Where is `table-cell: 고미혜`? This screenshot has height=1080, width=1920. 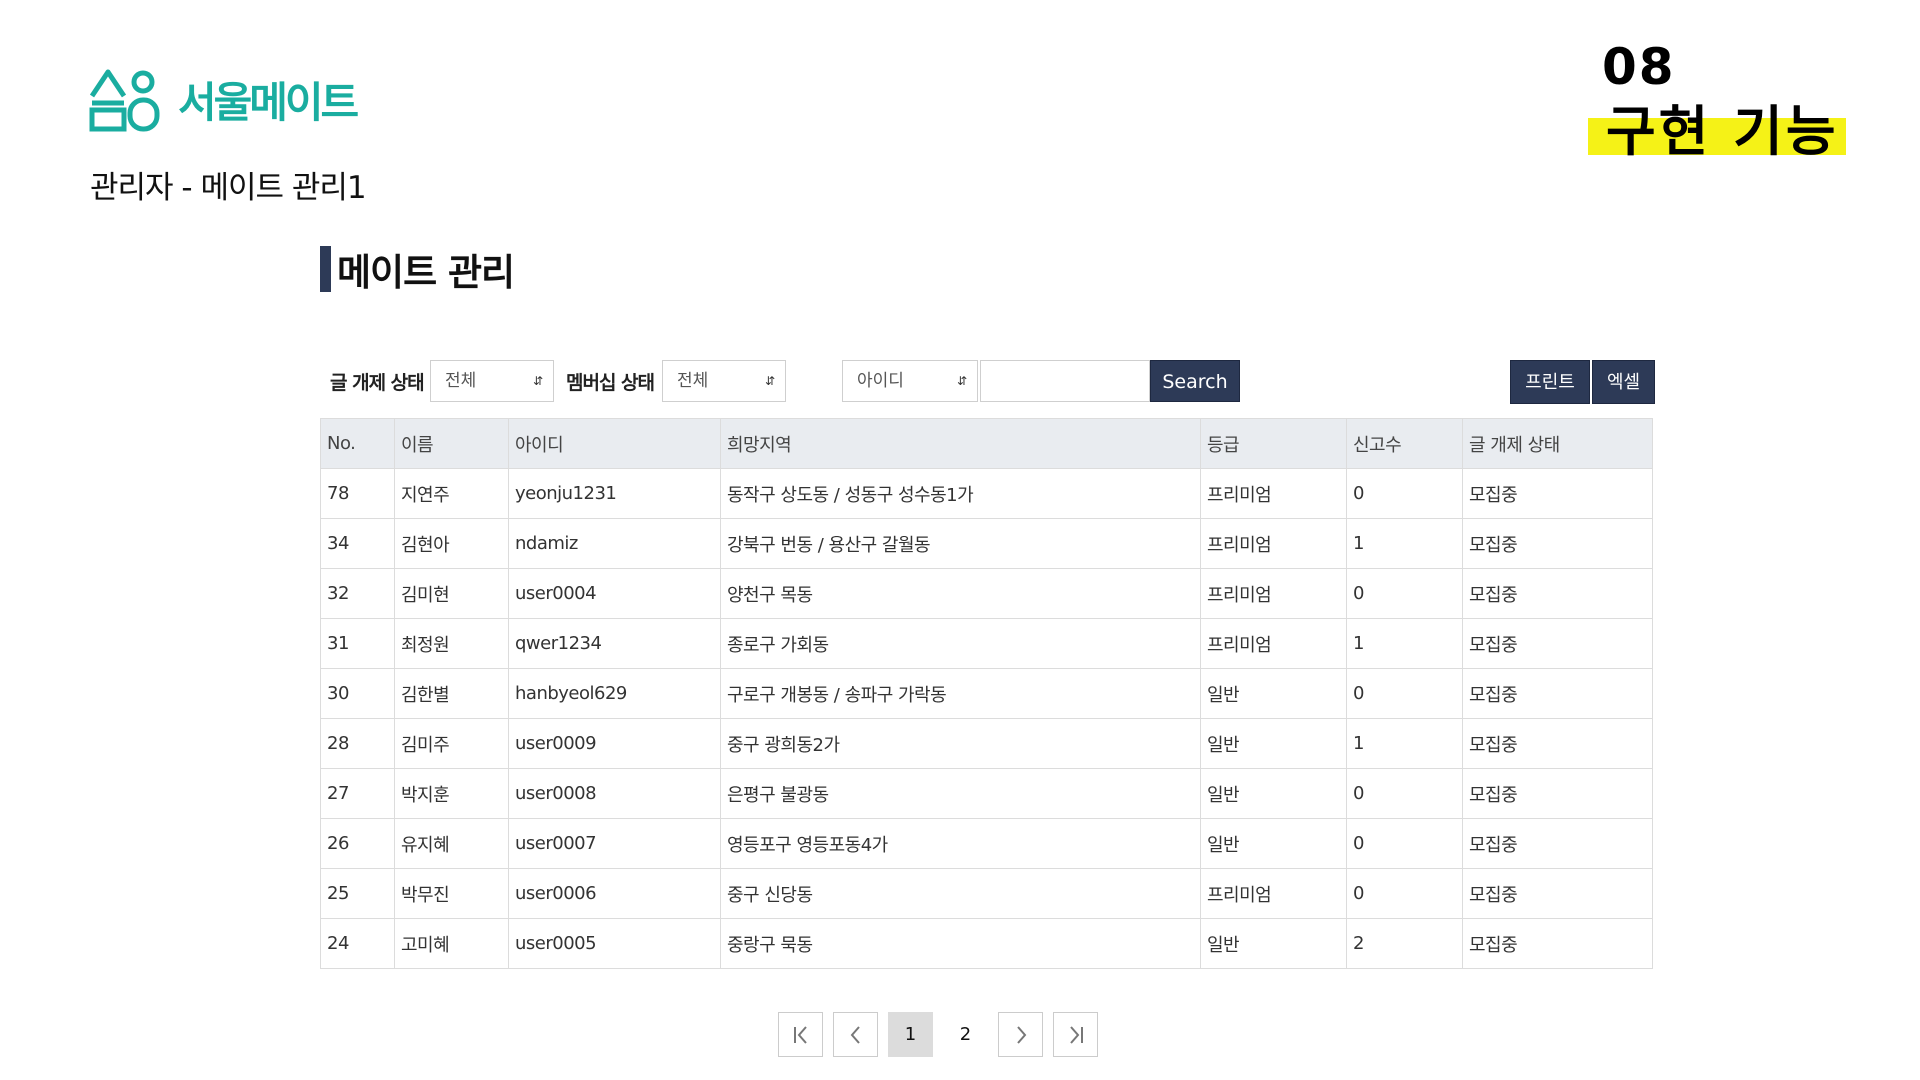 table-cell: 고미혜 is located at coordinates (451, 943).